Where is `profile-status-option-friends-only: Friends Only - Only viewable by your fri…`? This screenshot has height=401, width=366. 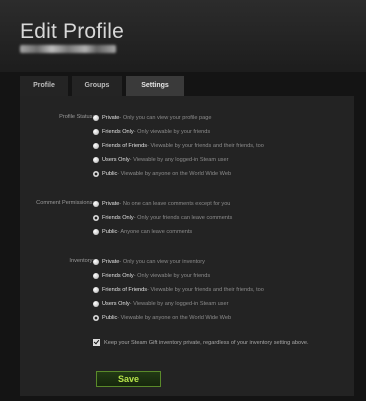 profile-status-option-friends-only: Friends Only - Only viewable by your fri… is located at coordinates (151, 131).